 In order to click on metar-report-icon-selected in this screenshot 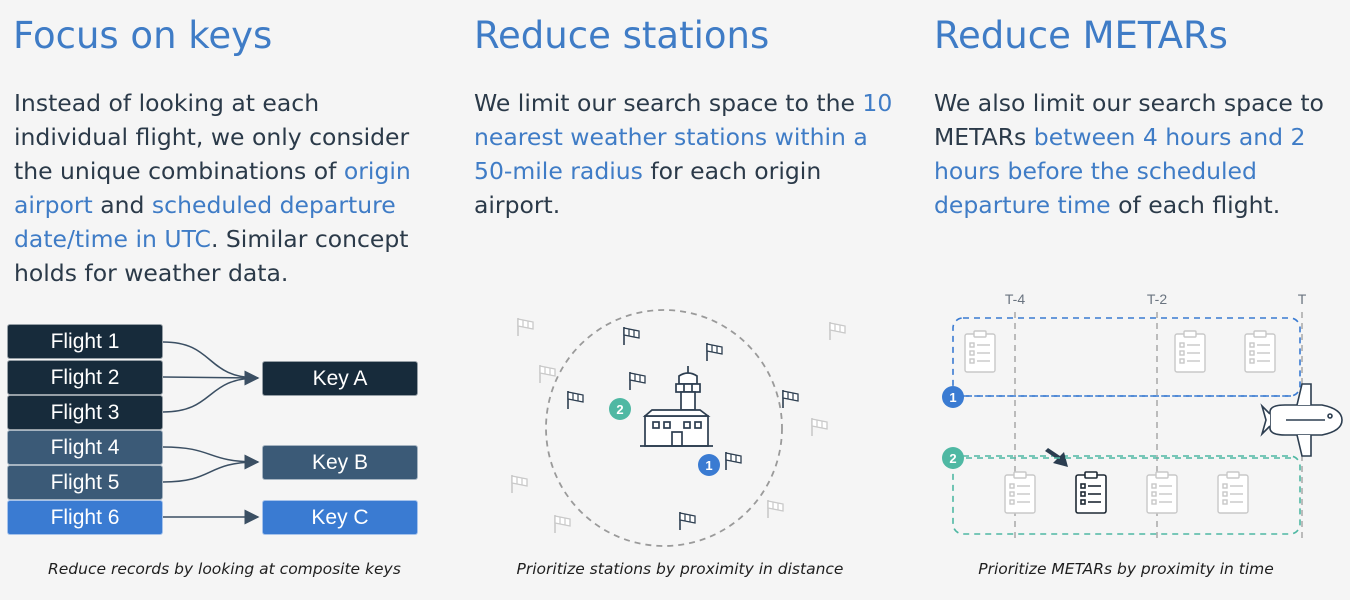, I will do `click(1091, 492)`.